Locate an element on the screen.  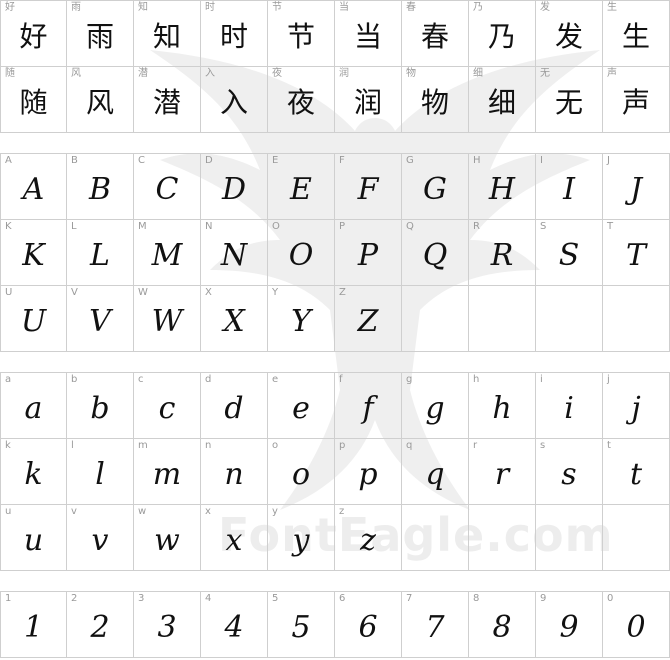
glyph-cell: AA is located at coordinates (33, 187).